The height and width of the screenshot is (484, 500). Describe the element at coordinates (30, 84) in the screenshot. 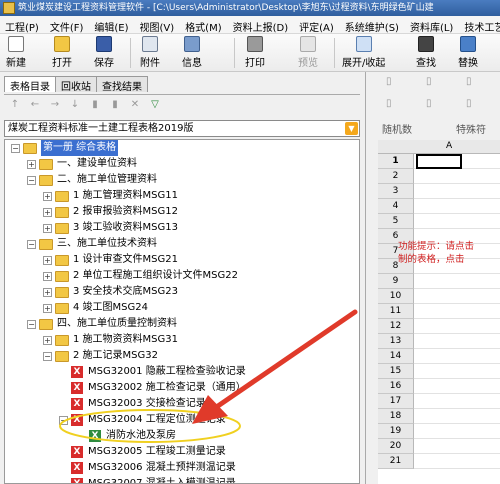

I see `tab-catalog: 表格目录` at that location.